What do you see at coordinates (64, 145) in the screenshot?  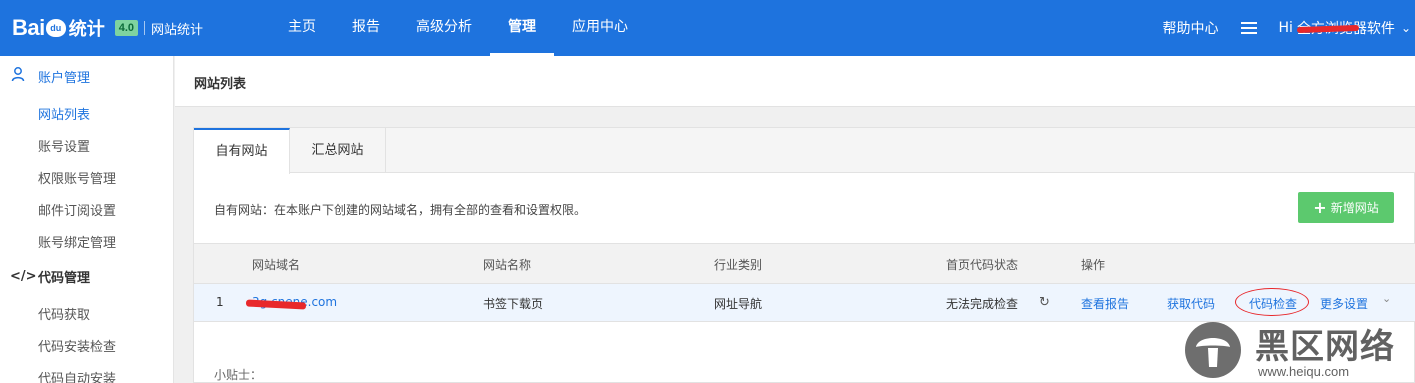 I see `sidebar-item-account-settings: 账号设置` at bounding box center [64, 145].